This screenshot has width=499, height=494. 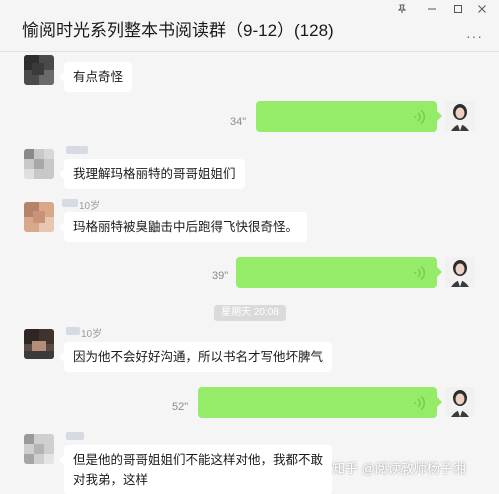 What do you see at coordinates (111, 480) in the screenshot?
I see `message-text-line: 对我弟，这样` at bounding box center [111, 480].